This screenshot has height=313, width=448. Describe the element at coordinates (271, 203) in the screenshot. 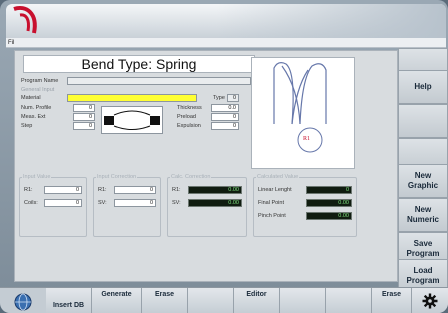

I see `final-point-label: Final Point` at that location.